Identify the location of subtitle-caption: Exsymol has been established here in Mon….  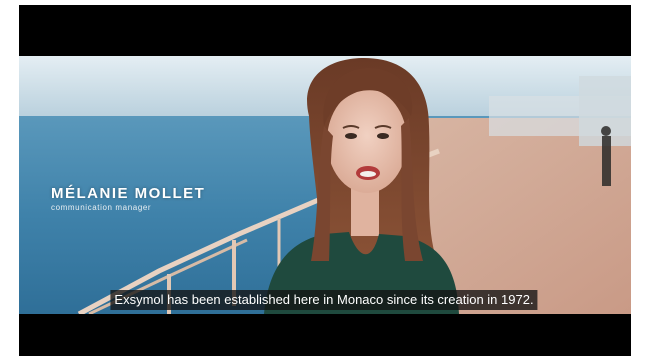
(324, 300).